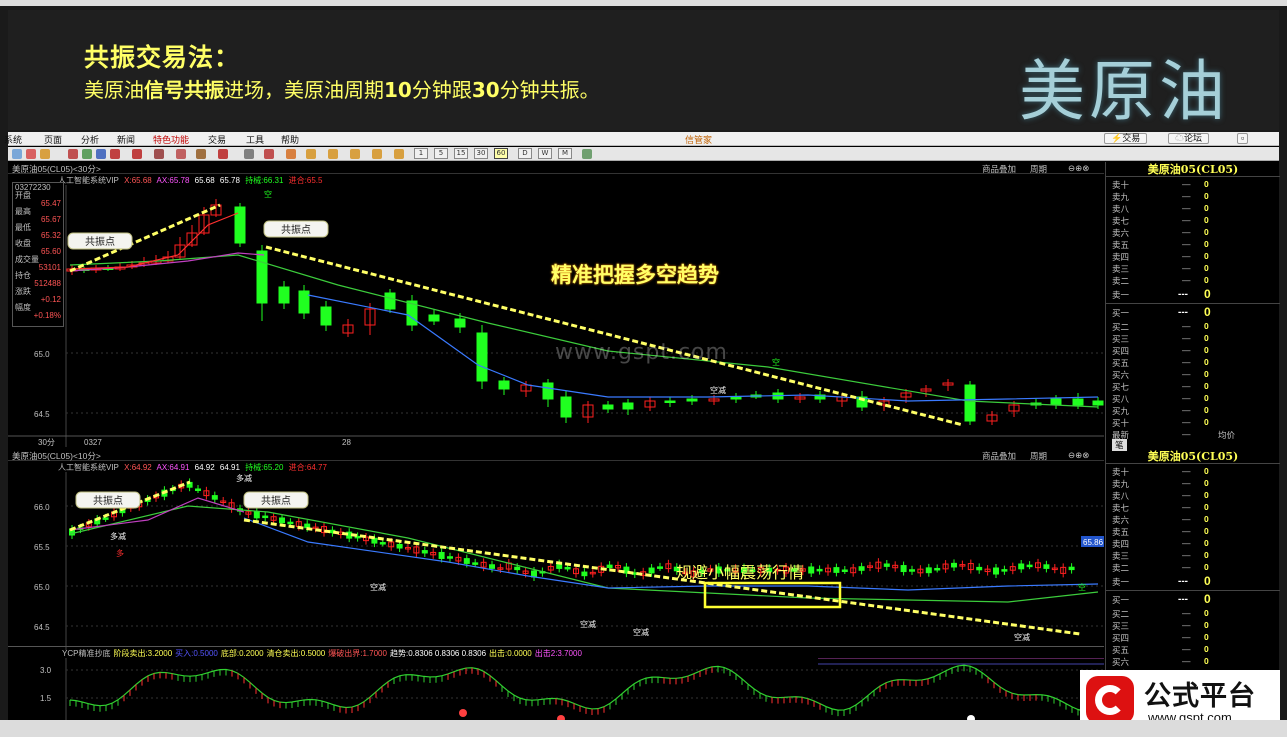  Describe the element at coordinates (1193, 411) in the screenshot. I see `order-book-row: 买九 — 0` at that location.